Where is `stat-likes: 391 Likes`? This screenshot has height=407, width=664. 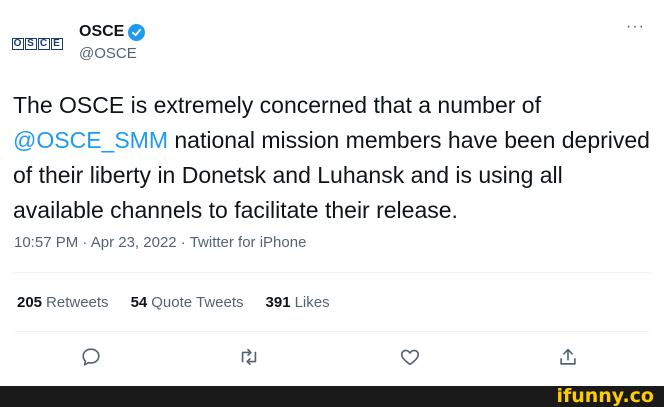 stat-likes: 391 Likes is located at coordinates (298, 302).